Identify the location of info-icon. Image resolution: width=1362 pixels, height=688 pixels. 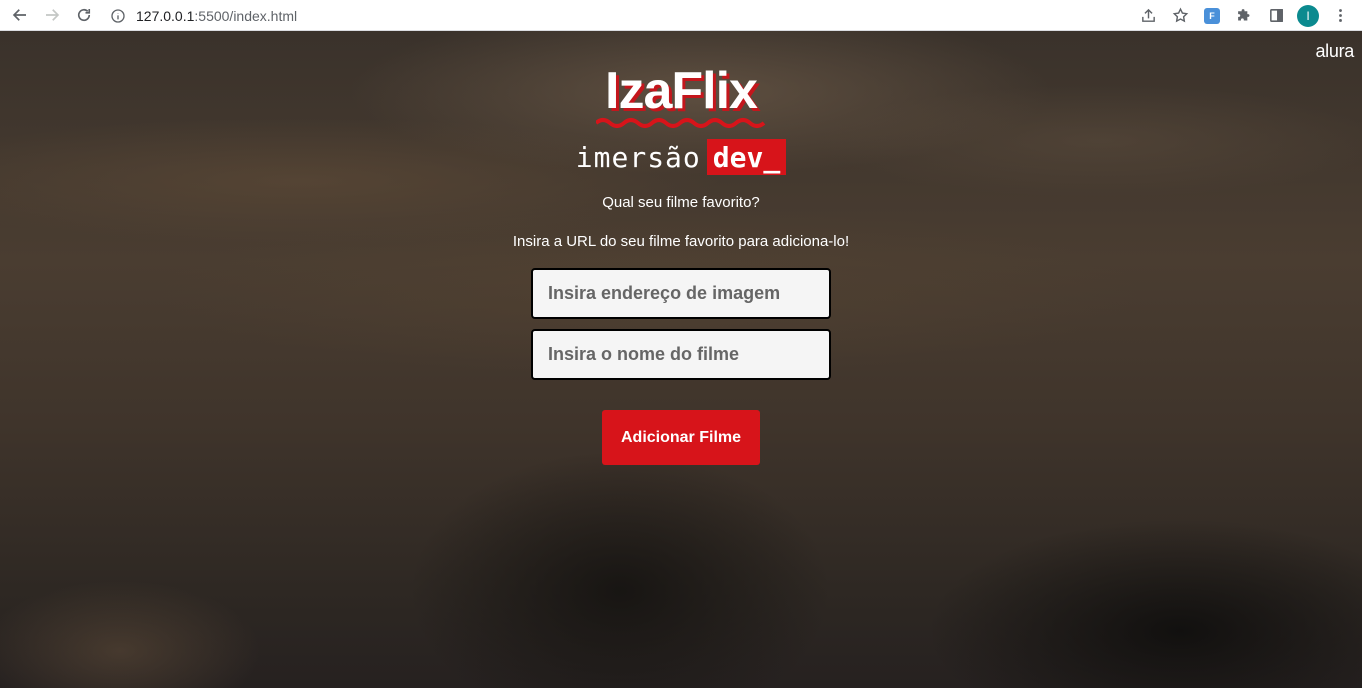
(118, 16).